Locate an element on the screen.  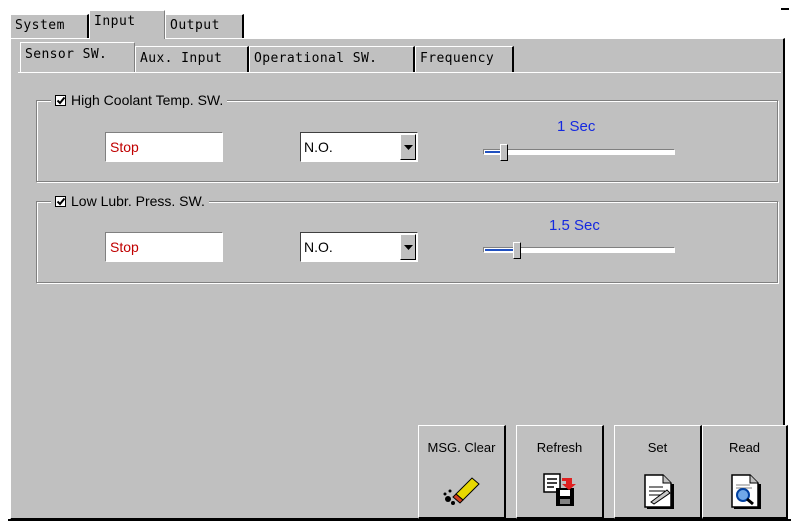
tab-input: Input is located at coordinates (127, 24).